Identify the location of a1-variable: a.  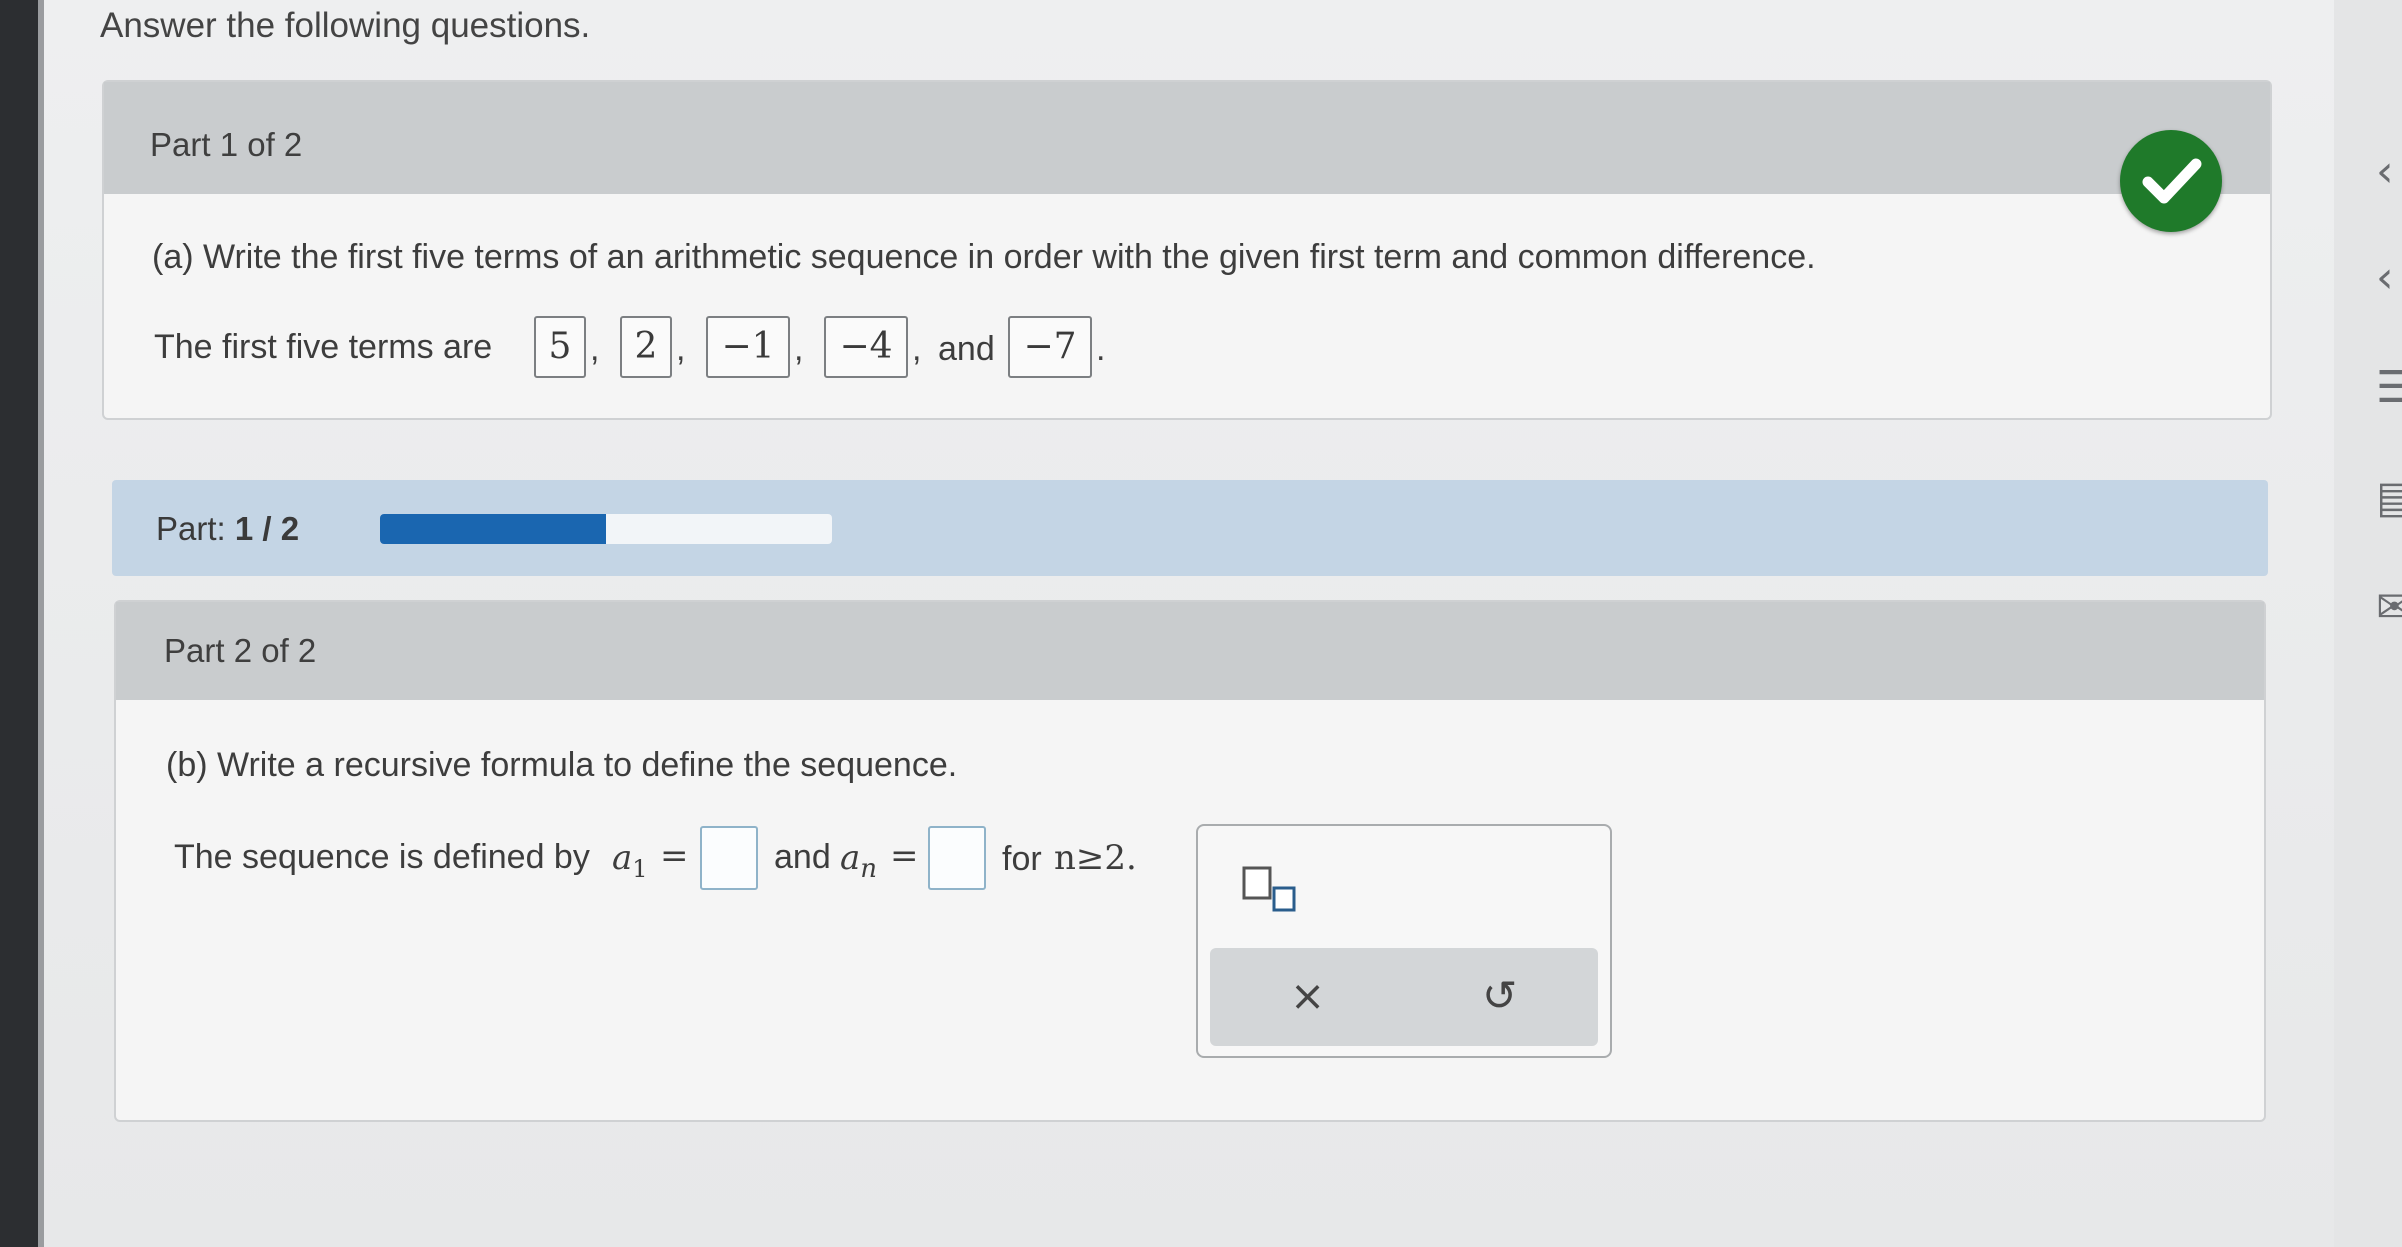
(622, 858).